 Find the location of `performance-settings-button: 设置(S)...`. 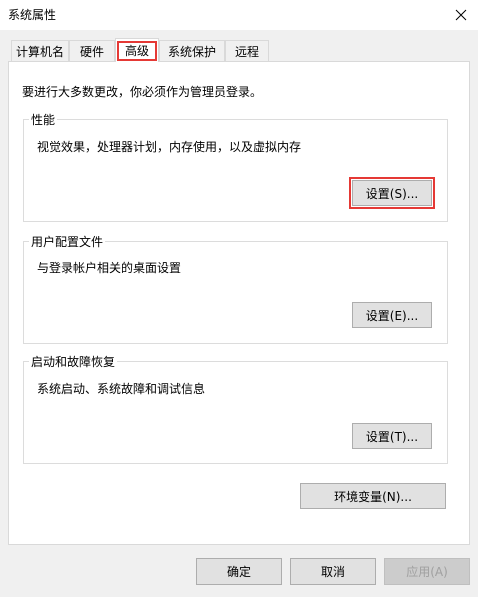

performance-settings-button: 设置(S)... is located at coordinates (392, 193).